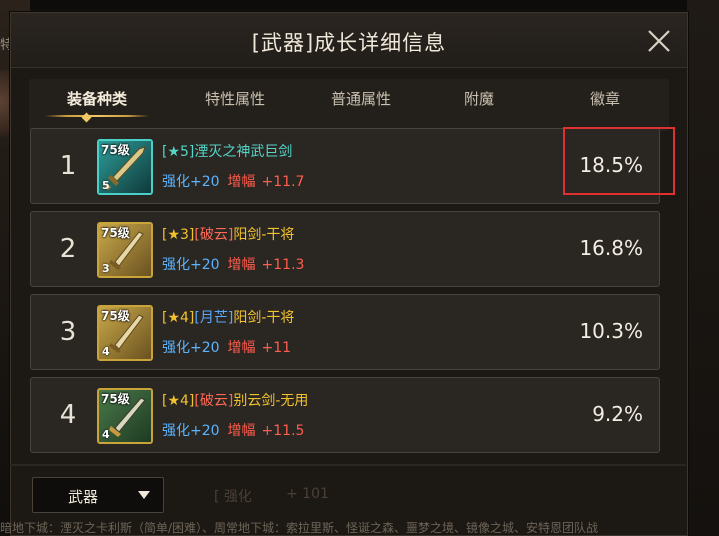 The width and height of the screenshot is (719, 536). I want to click on tab-emblem: 徽章, so click(605, 99).